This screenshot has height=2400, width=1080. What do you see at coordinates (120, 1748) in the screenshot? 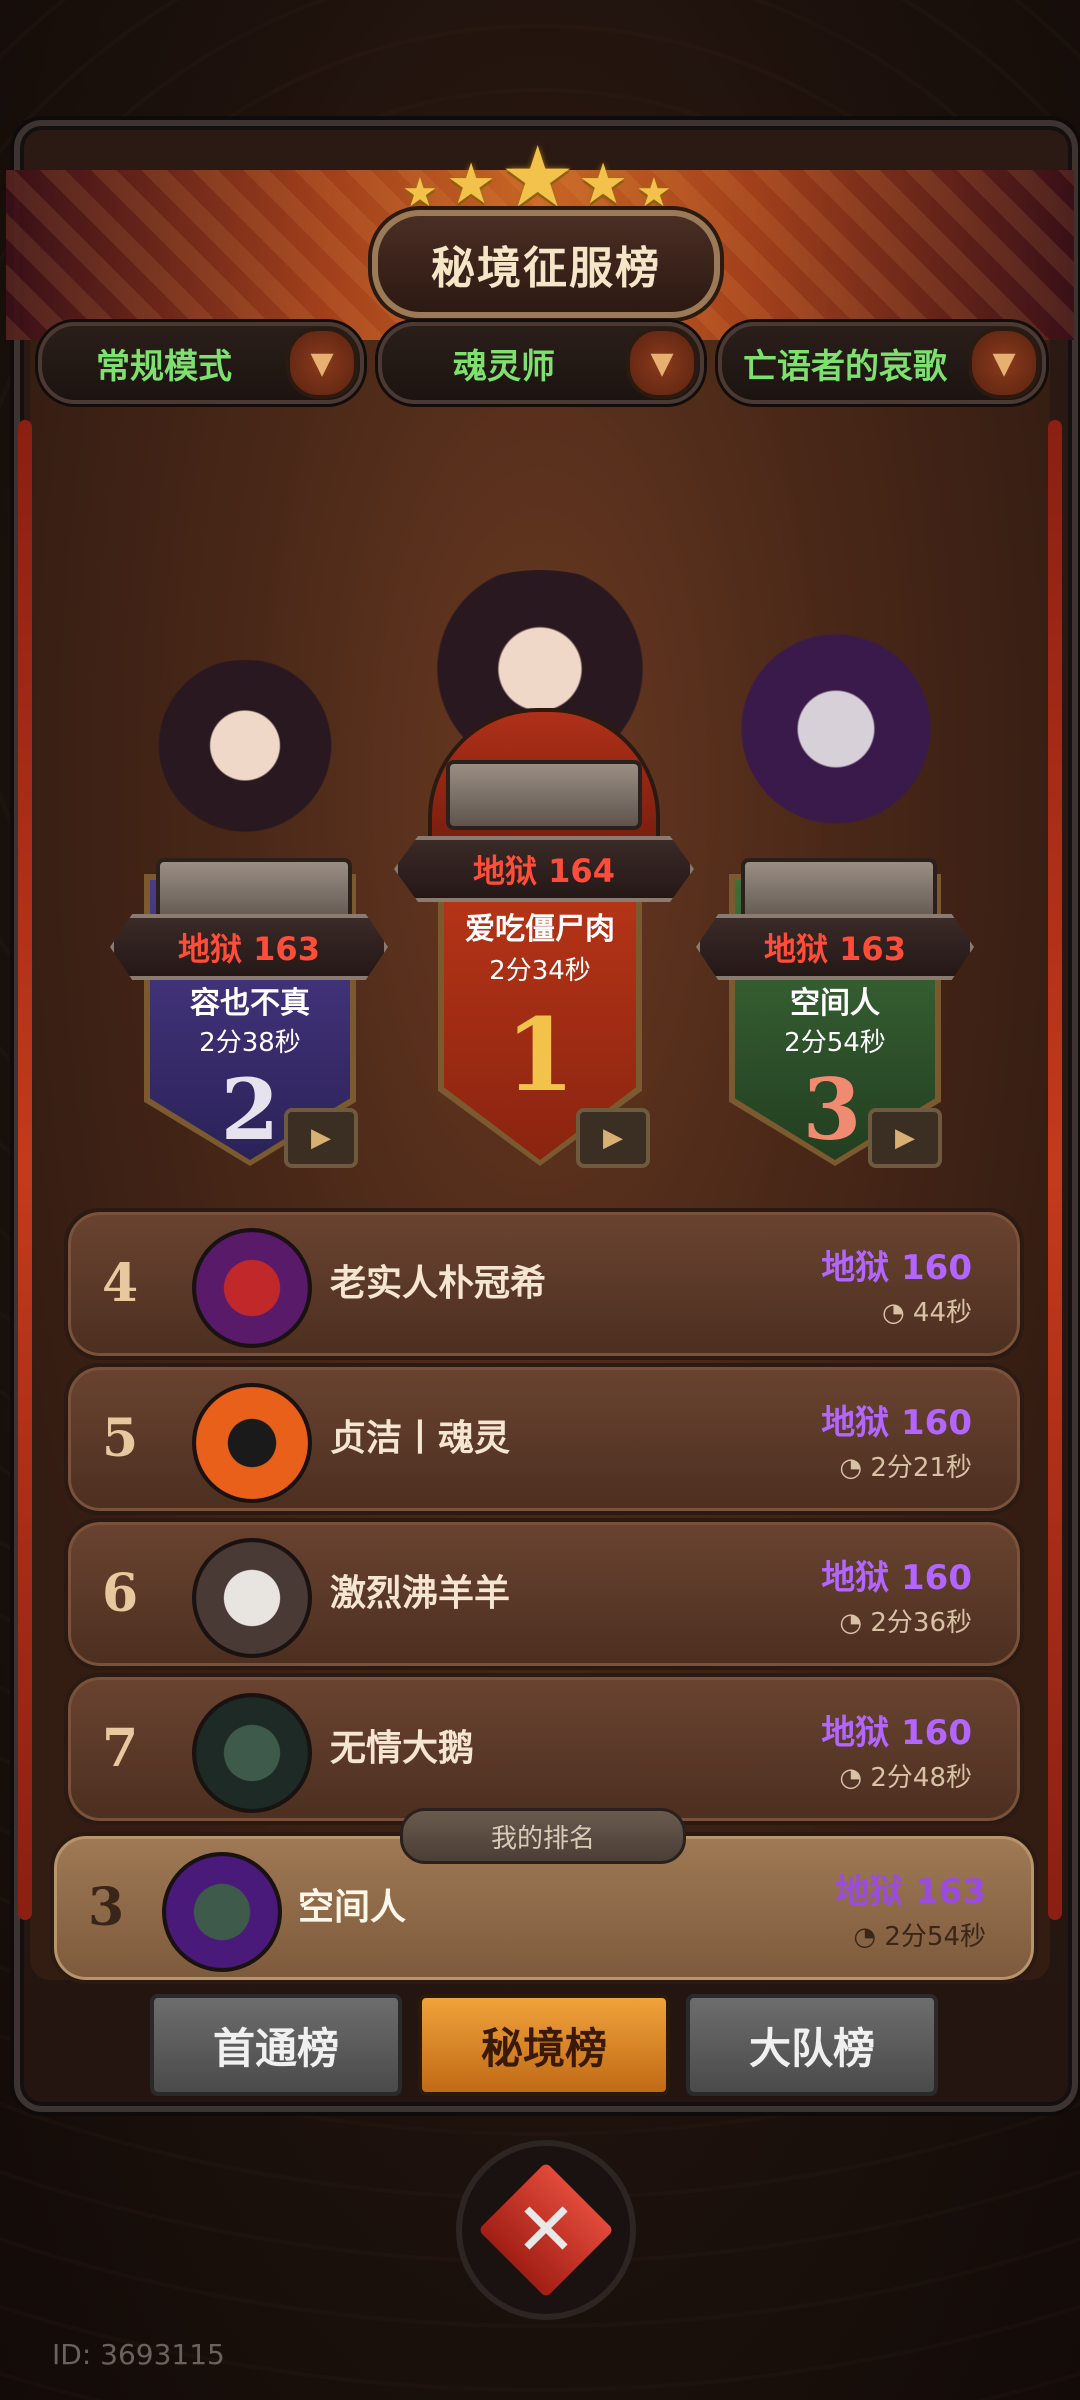
I see `rank-number: 7` at bounding box center [120, 1748].